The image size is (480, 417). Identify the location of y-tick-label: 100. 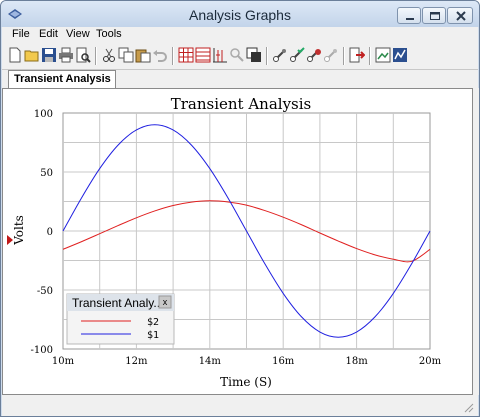
(43, 114).